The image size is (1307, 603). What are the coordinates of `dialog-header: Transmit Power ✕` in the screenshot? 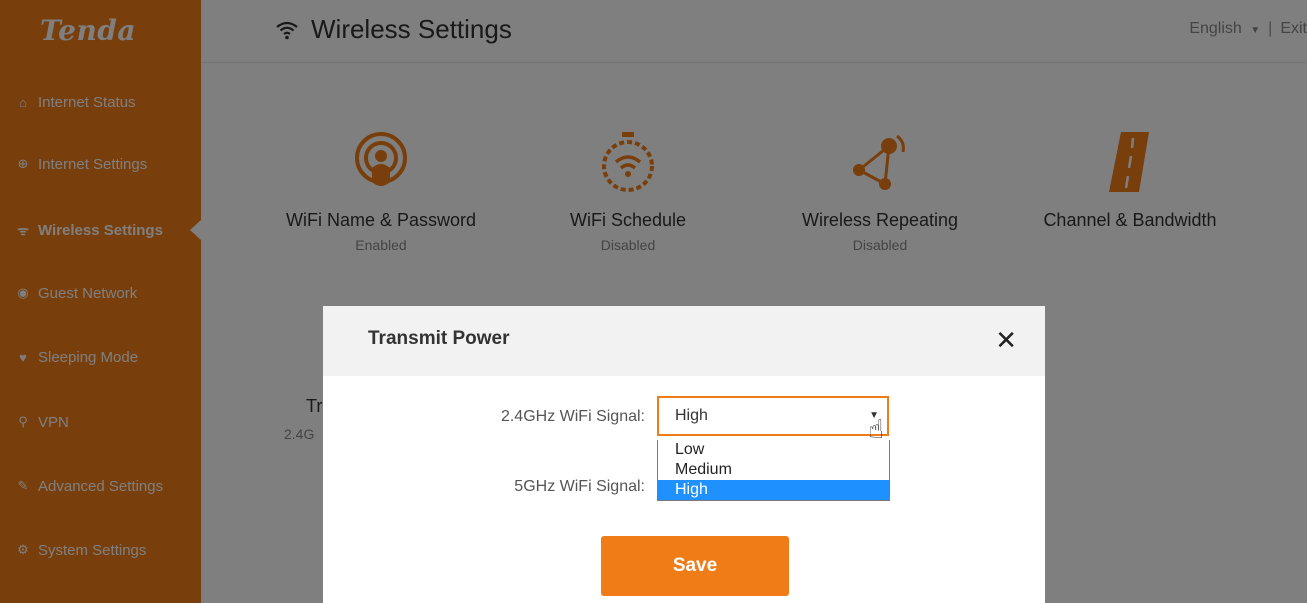 It's located at (684, 341).